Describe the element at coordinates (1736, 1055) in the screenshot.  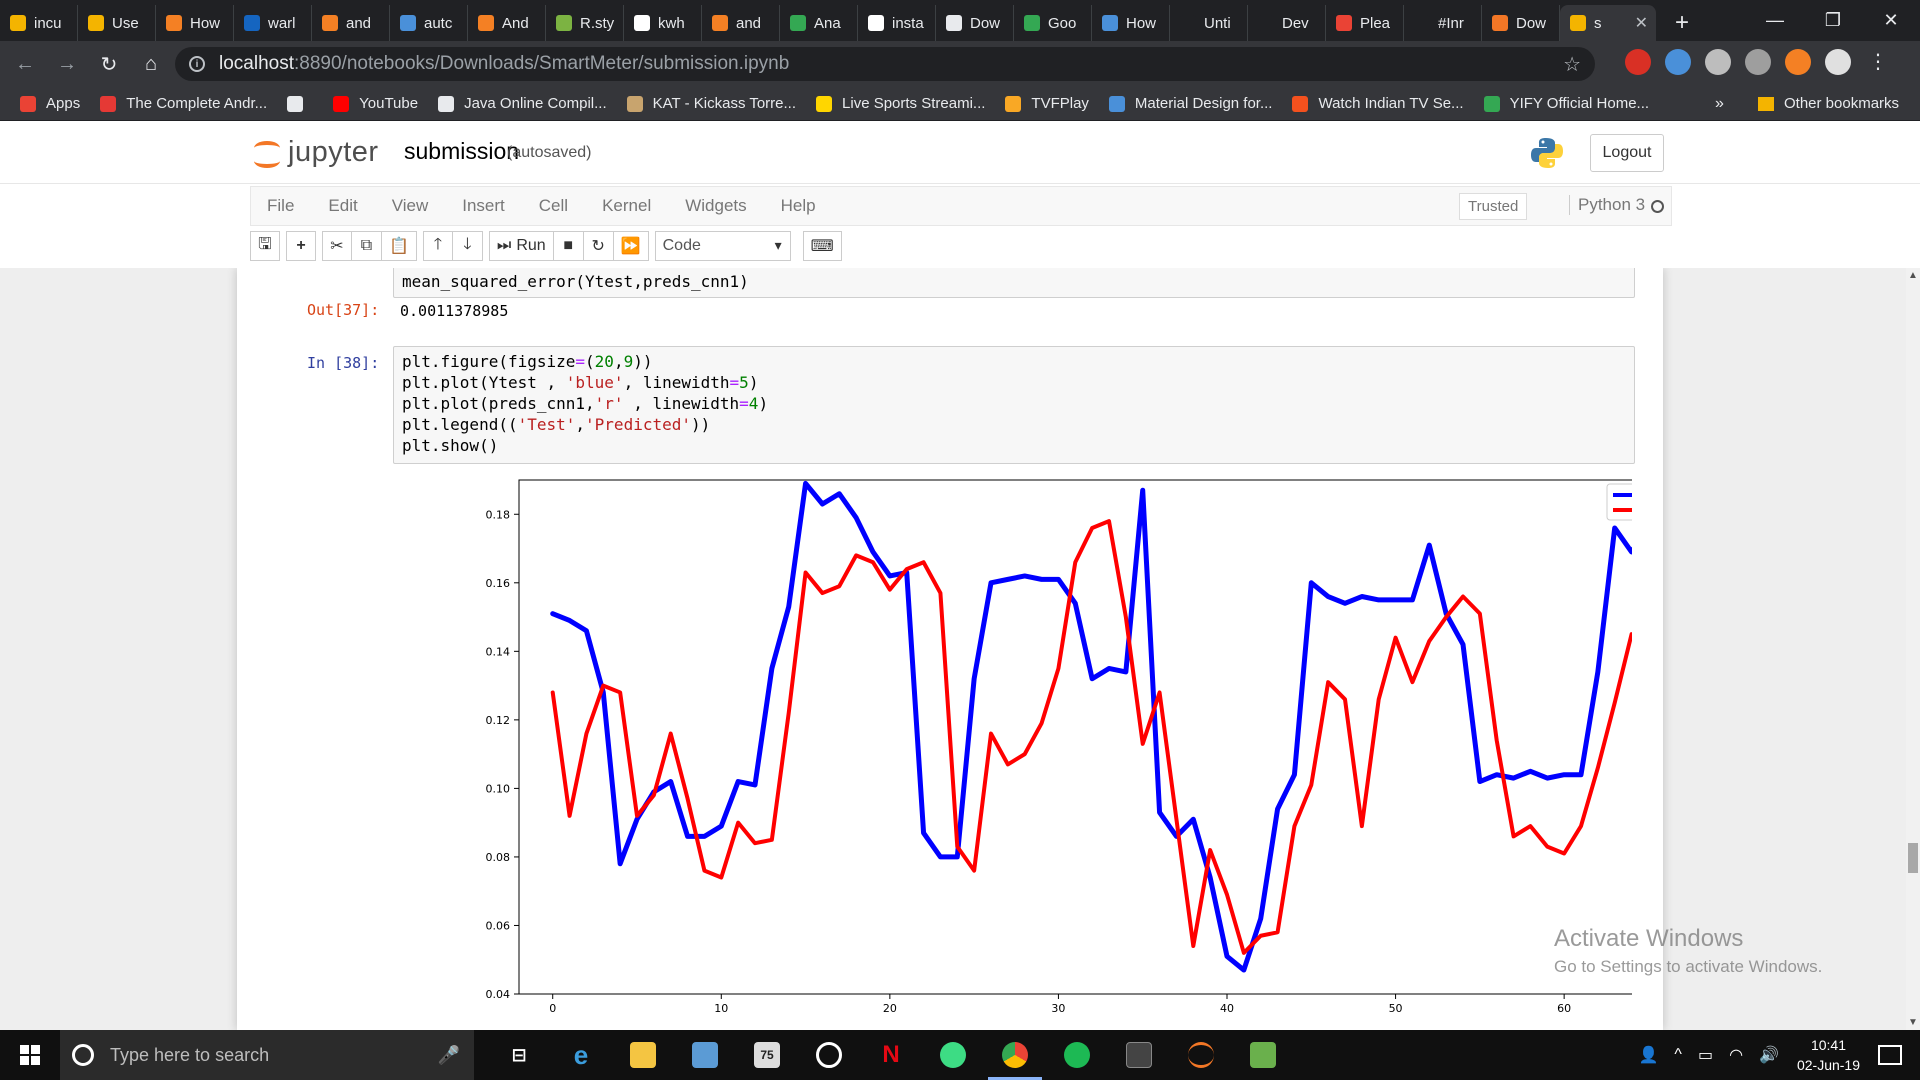
I see `wifi-icon: ◠` at that location.